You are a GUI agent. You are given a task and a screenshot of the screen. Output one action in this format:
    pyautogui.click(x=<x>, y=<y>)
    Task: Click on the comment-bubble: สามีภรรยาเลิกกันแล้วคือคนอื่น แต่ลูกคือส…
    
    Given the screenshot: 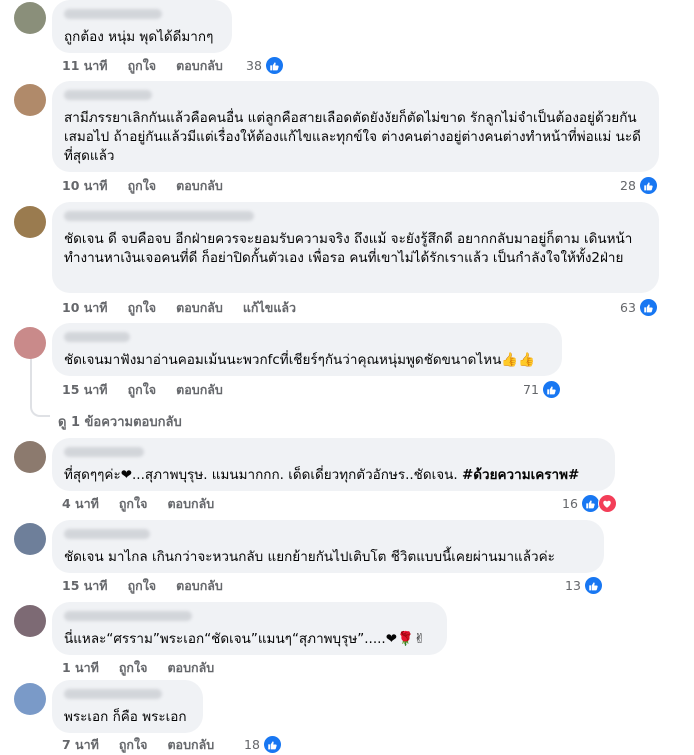 What is the action you would take?
    pyautogui.click(x=355, y=126)
    